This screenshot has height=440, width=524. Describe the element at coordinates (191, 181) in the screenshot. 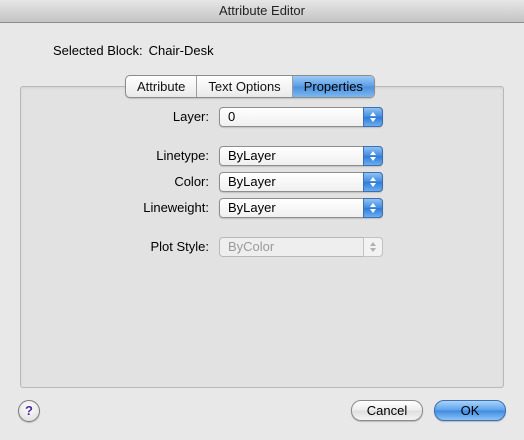

I see `color-label: Color:` at that location.